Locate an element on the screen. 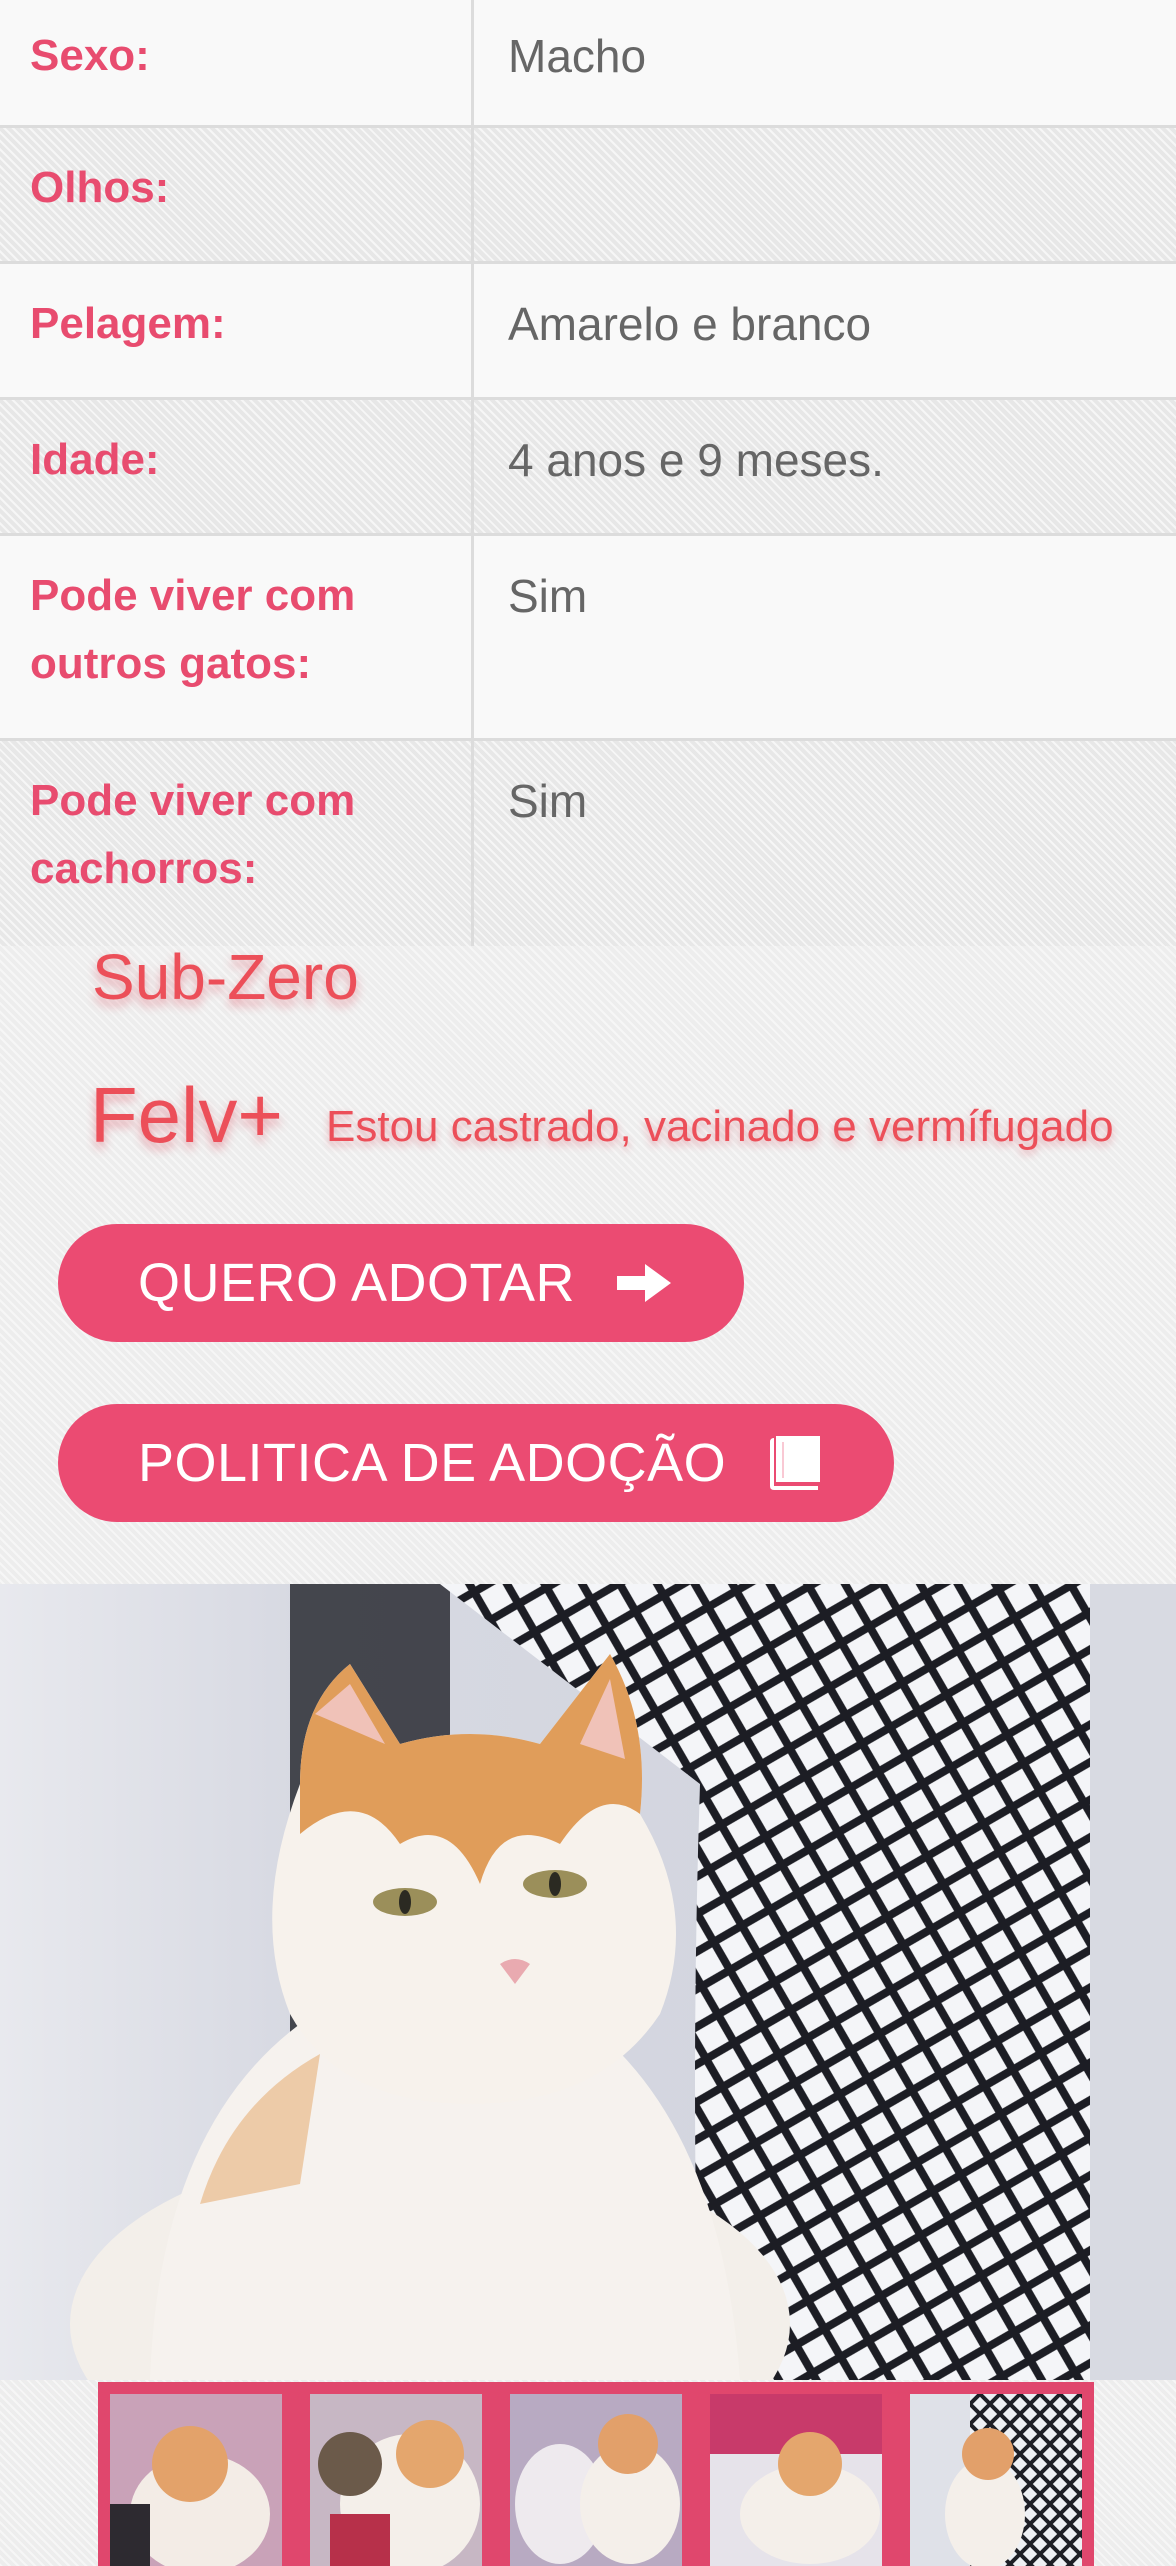 Image resolution: width=1176 pixels, height=2566 pixels. detail-row-dogs: Pode viver com cachorros: Sim is located at coordinates (588, 843).